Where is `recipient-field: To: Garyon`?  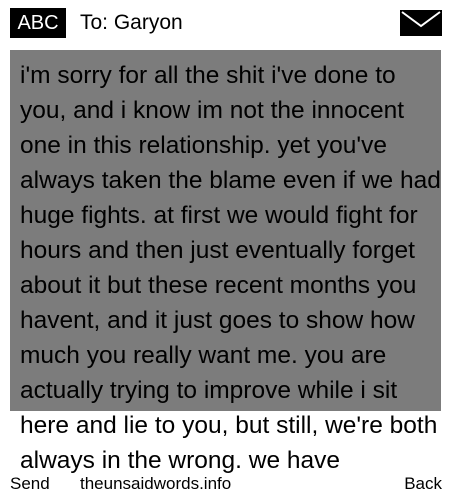 recipient-field: To: Garyon is located at coordinates (131, 23).